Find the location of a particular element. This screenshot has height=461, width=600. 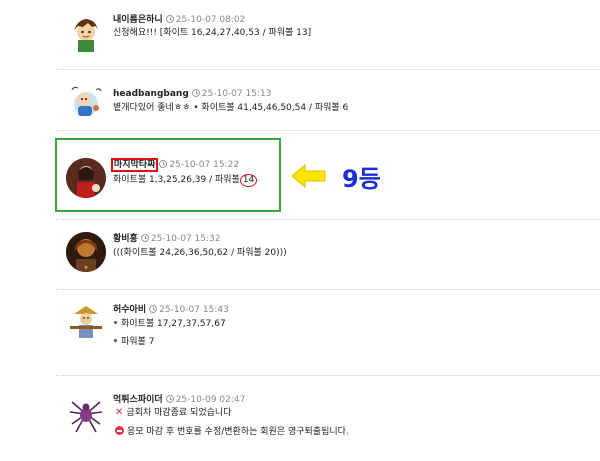

comment-header: 먹튀스파이더 25-10-09 02:47 is located at coordinates (179, 400).